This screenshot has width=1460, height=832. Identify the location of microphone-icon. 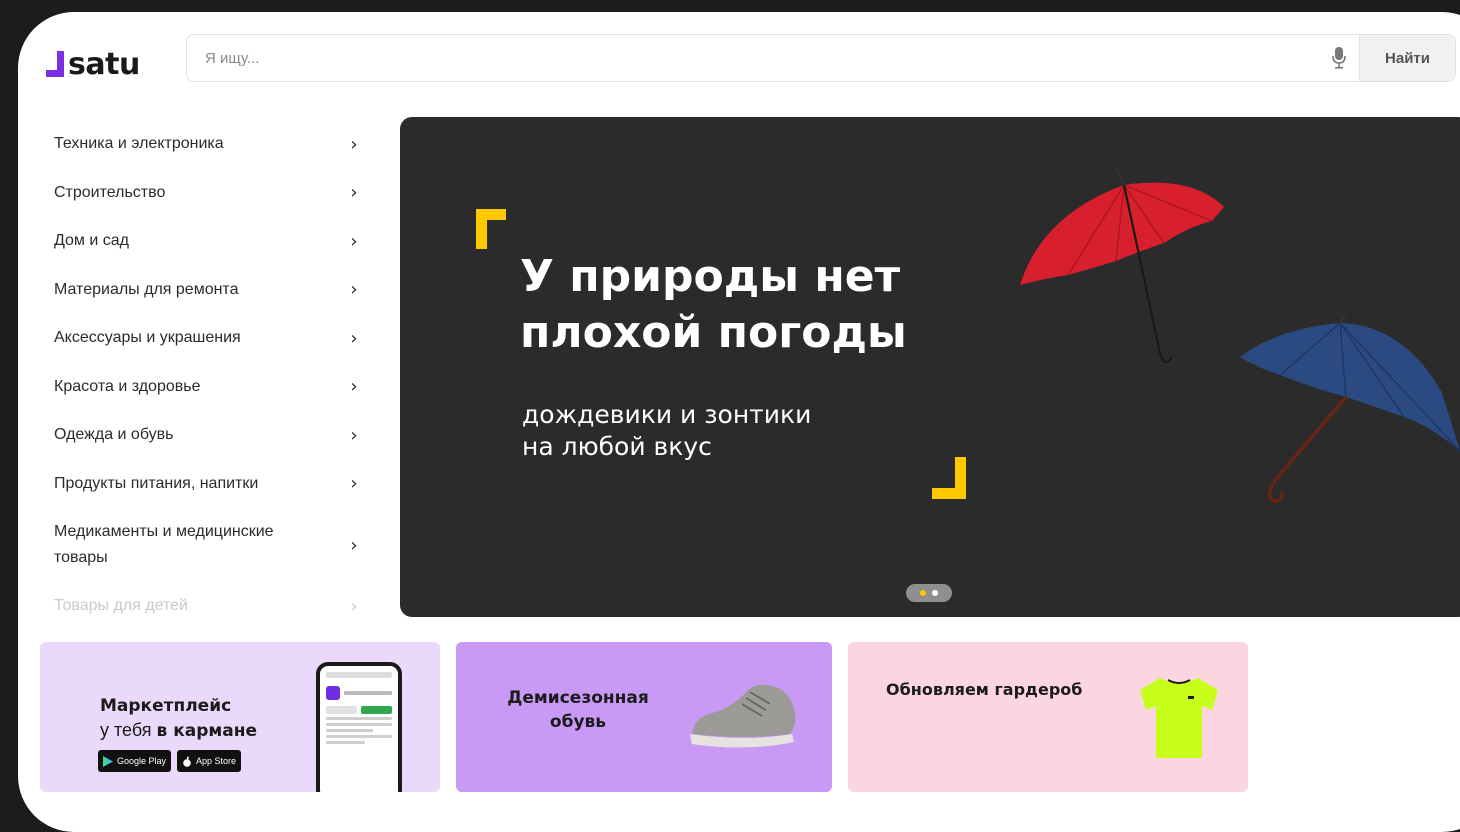
(1339, 58).